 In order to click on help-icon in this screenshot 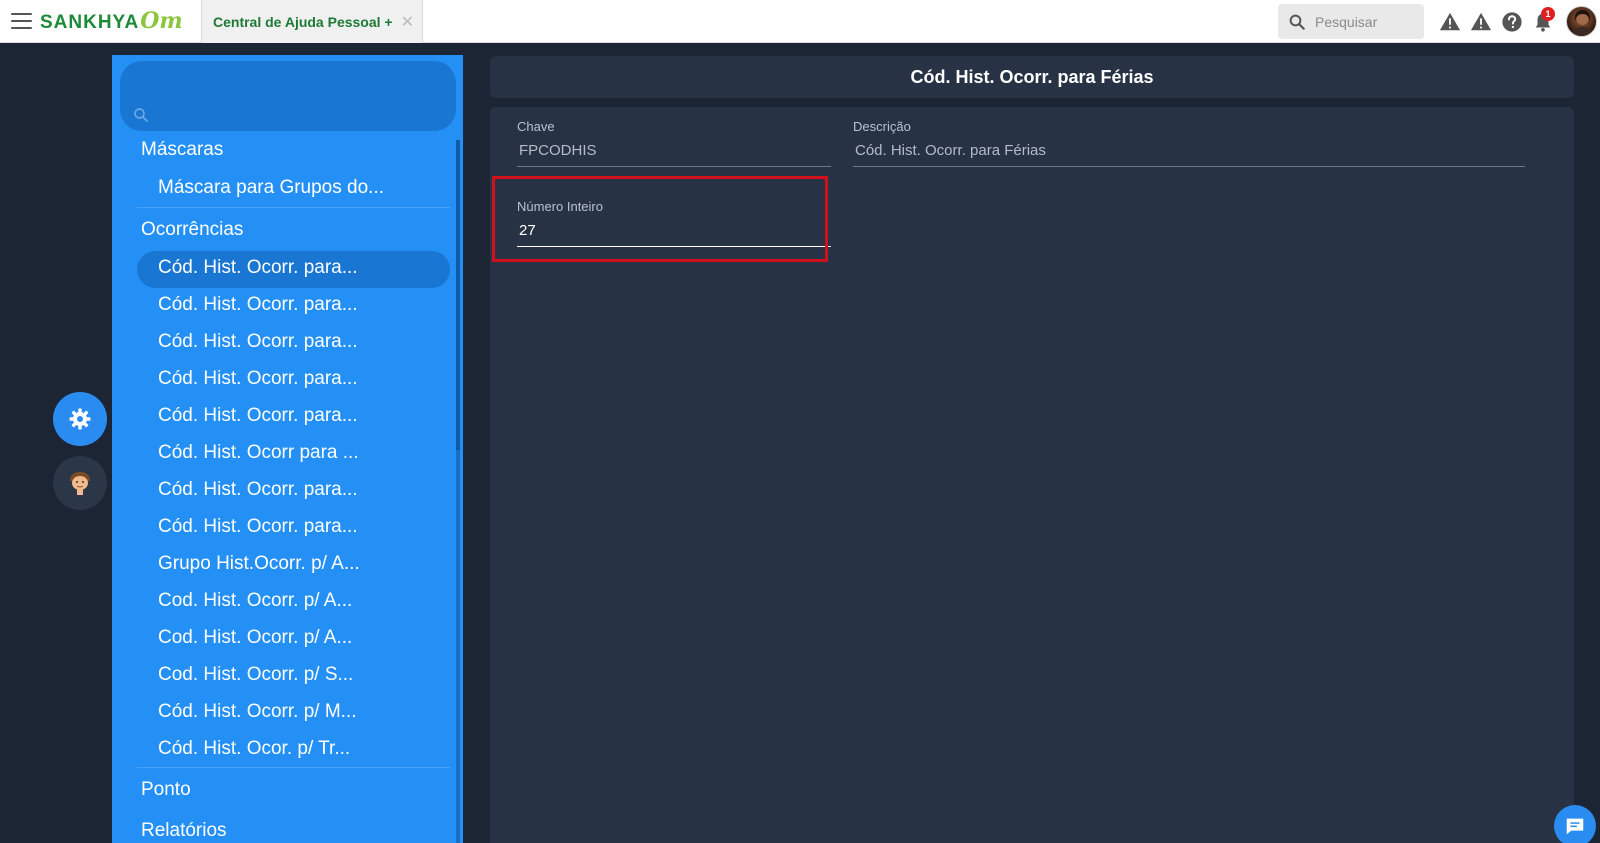, I will do `click(1512, 22)`.